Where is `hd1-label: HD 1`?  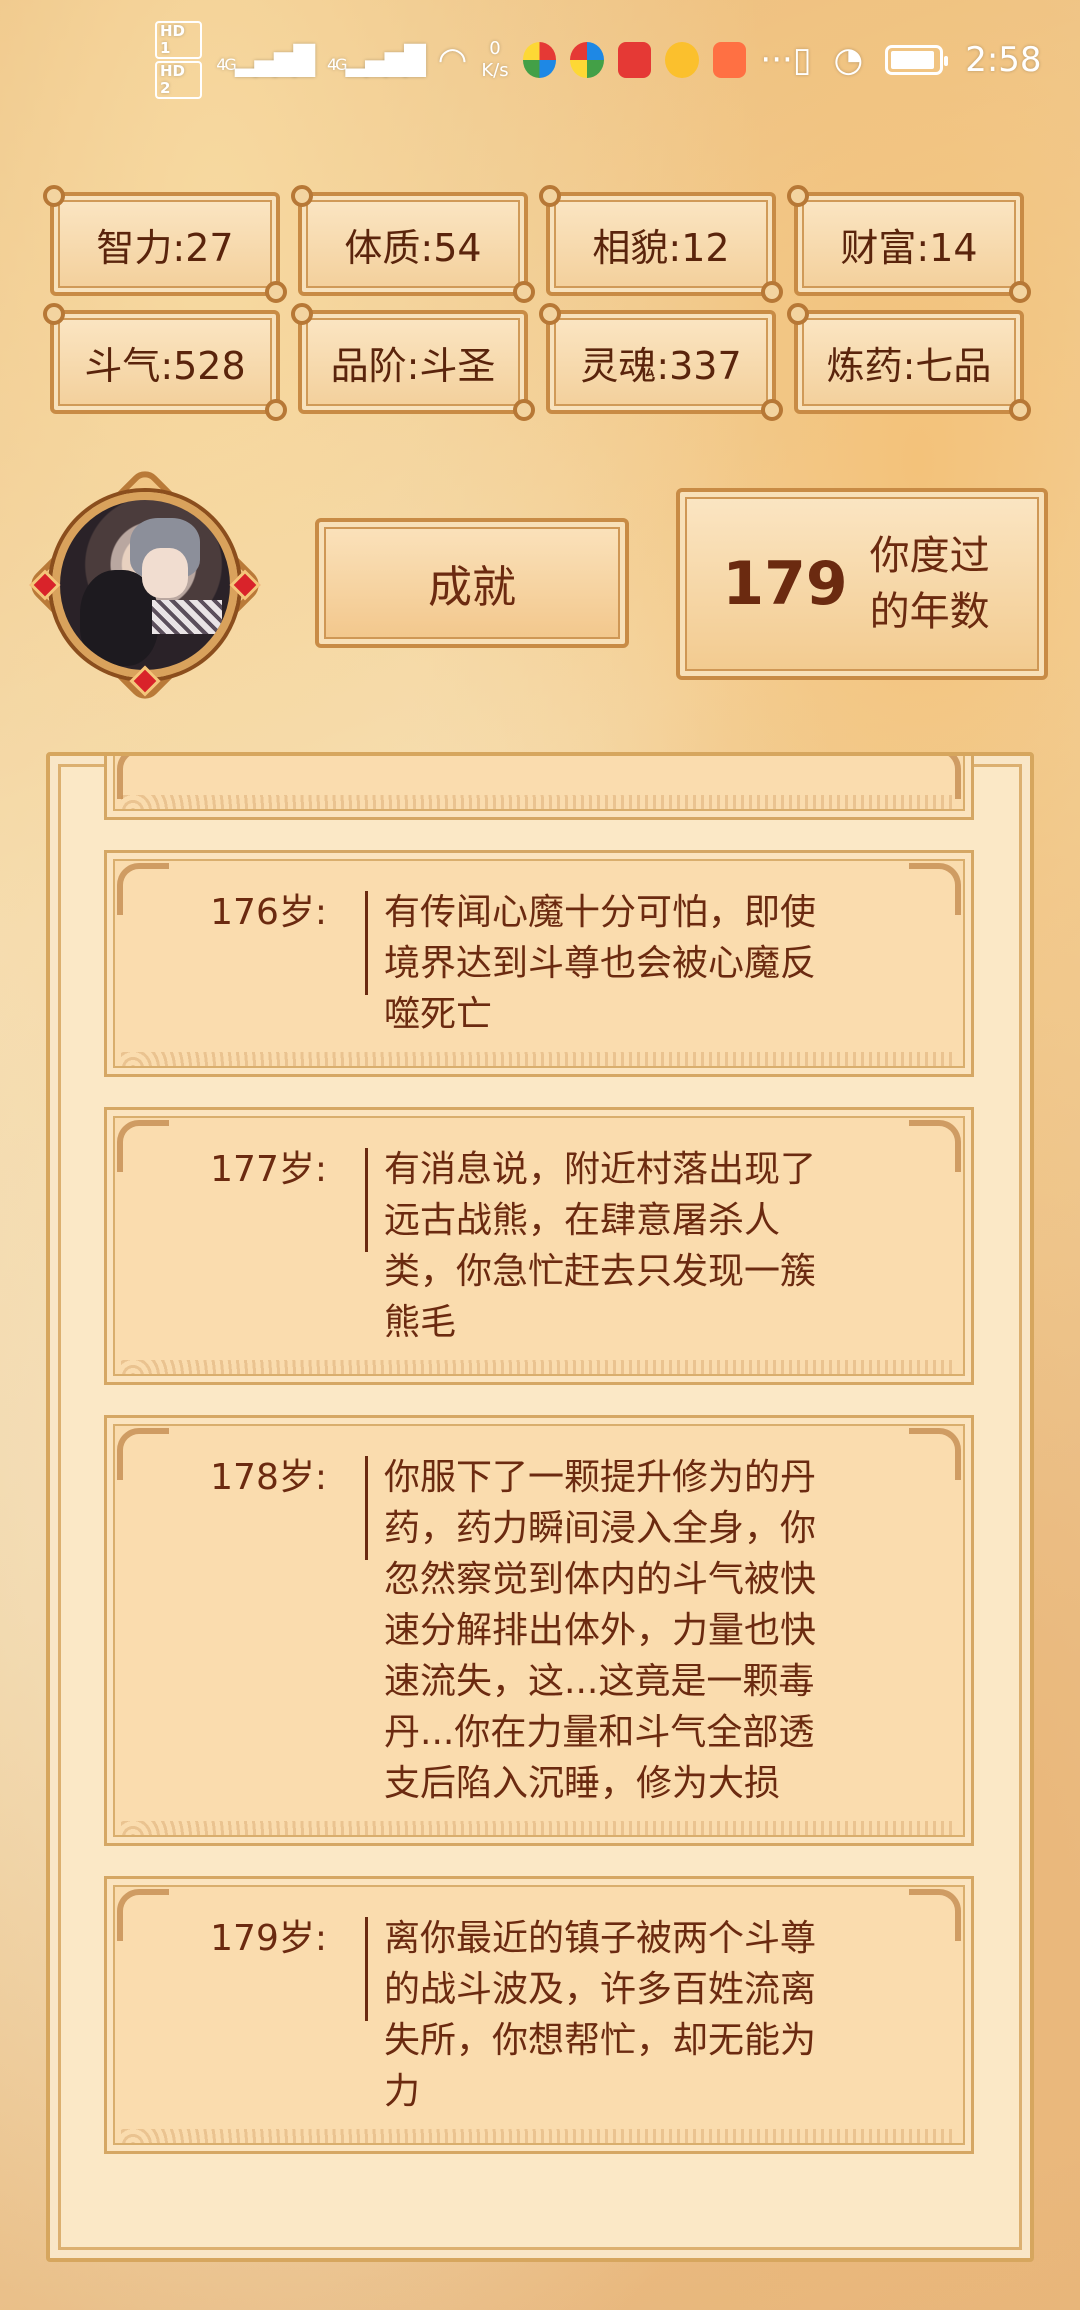 hd1-label: HD 1 is located at coordinates (179, 40).